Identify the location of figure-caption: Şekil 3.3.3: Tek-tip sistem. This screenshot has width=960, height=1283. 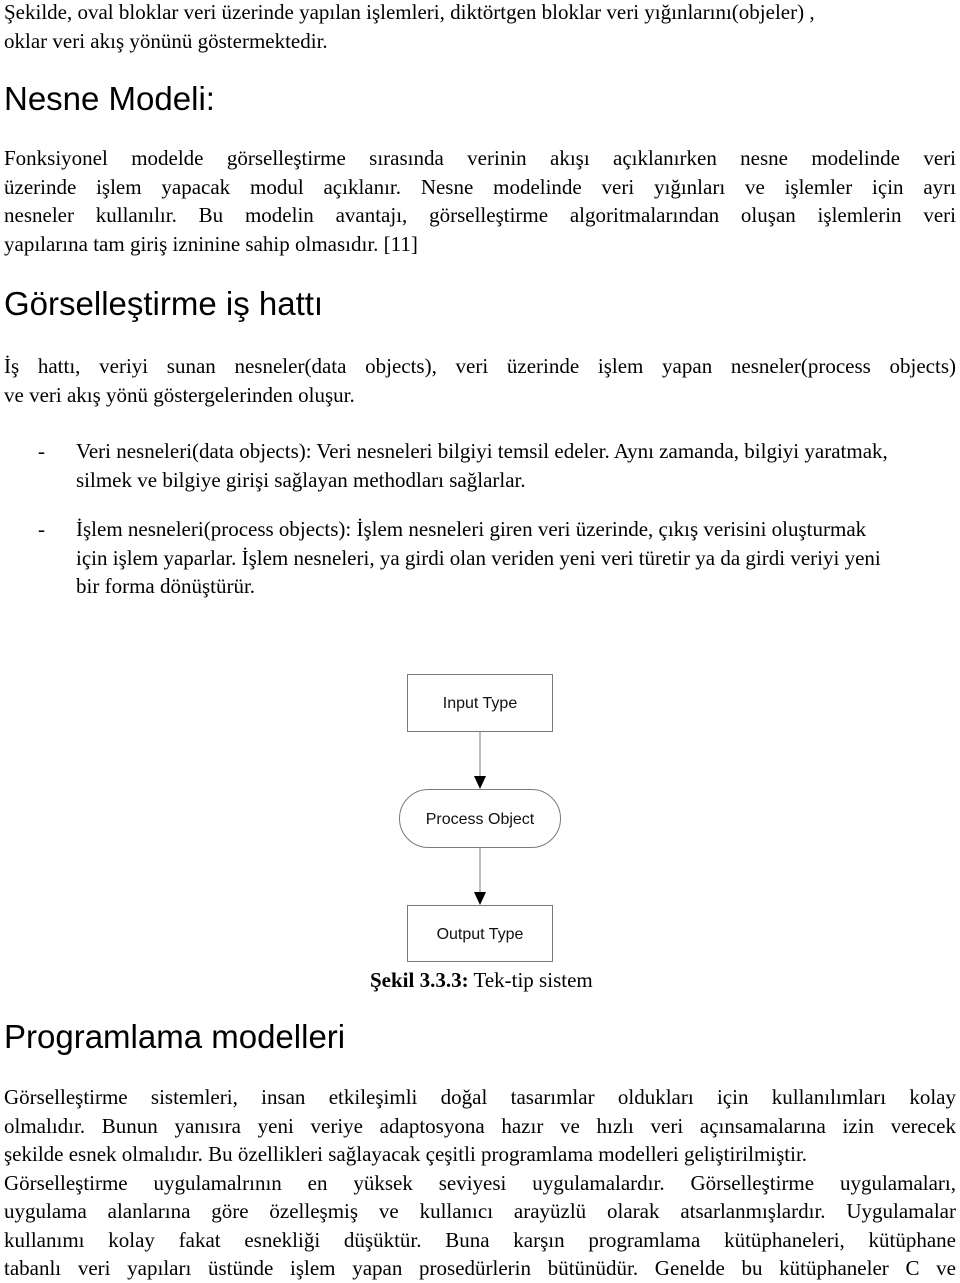
(481, 980).